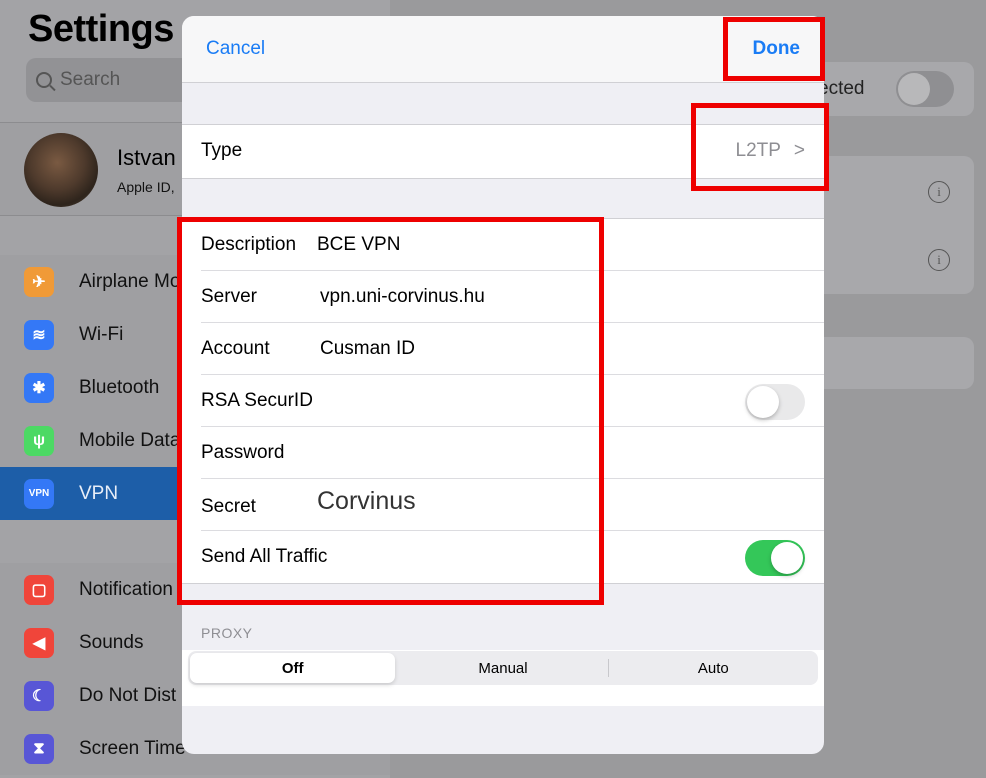 This screenshot has width=986, height=778. I want to click on speaker-icon: ◀, so click(39, 642).